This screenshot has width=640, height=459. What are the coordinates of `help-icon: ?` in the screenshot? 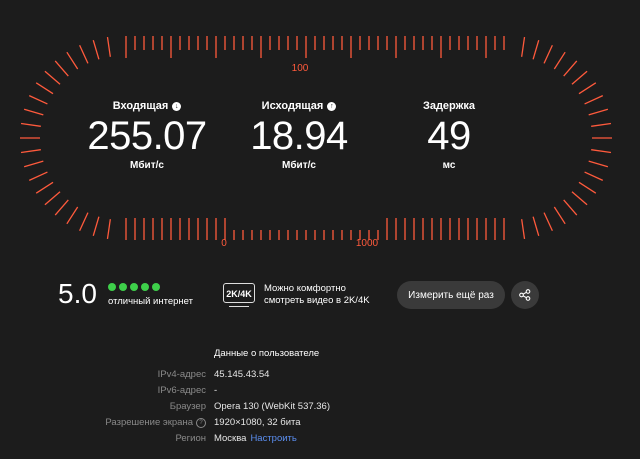 It's located at (201, 422).